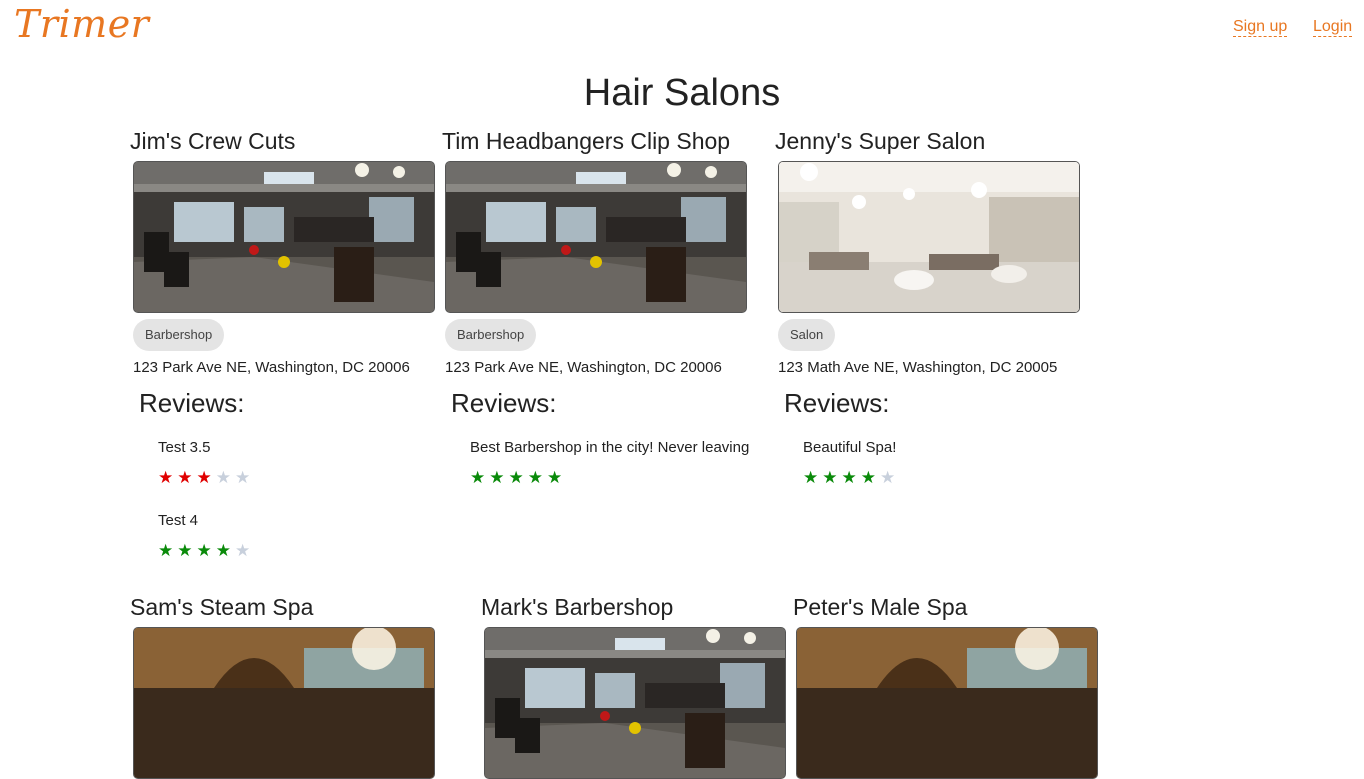 This screenshot has height=779, width=1364. What do you see at coordinates (295, 607) in the screenshot?
I see `salon-name: Sam's Steam Spa` at bounding box center [295, 607].